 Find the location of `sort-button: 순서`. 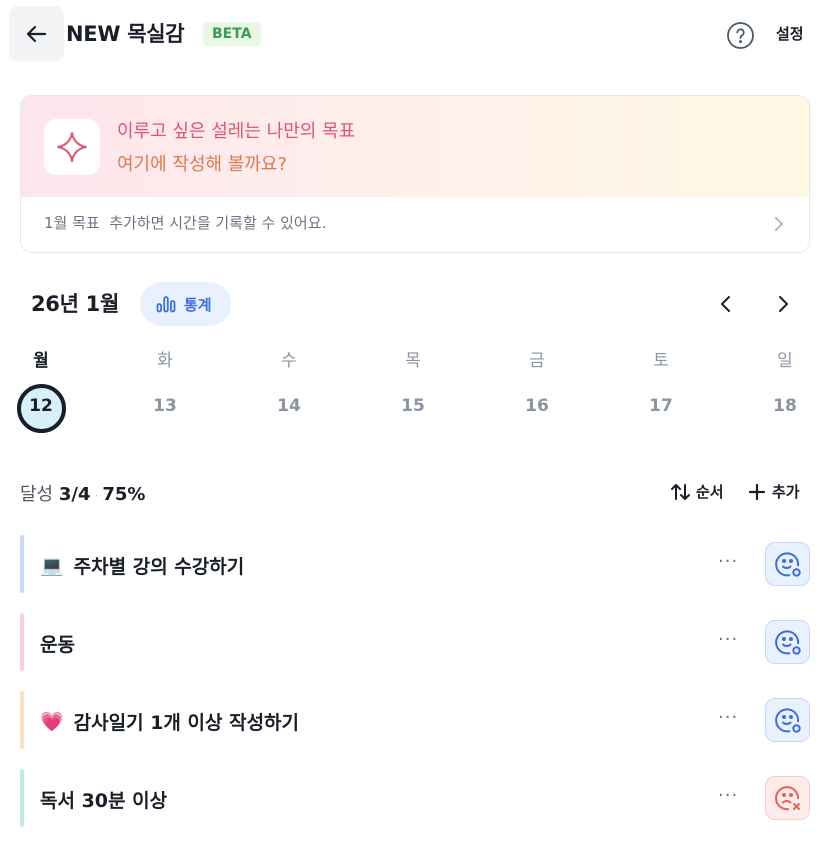

sort-button: 순서 is located at coordinates (697, 491).